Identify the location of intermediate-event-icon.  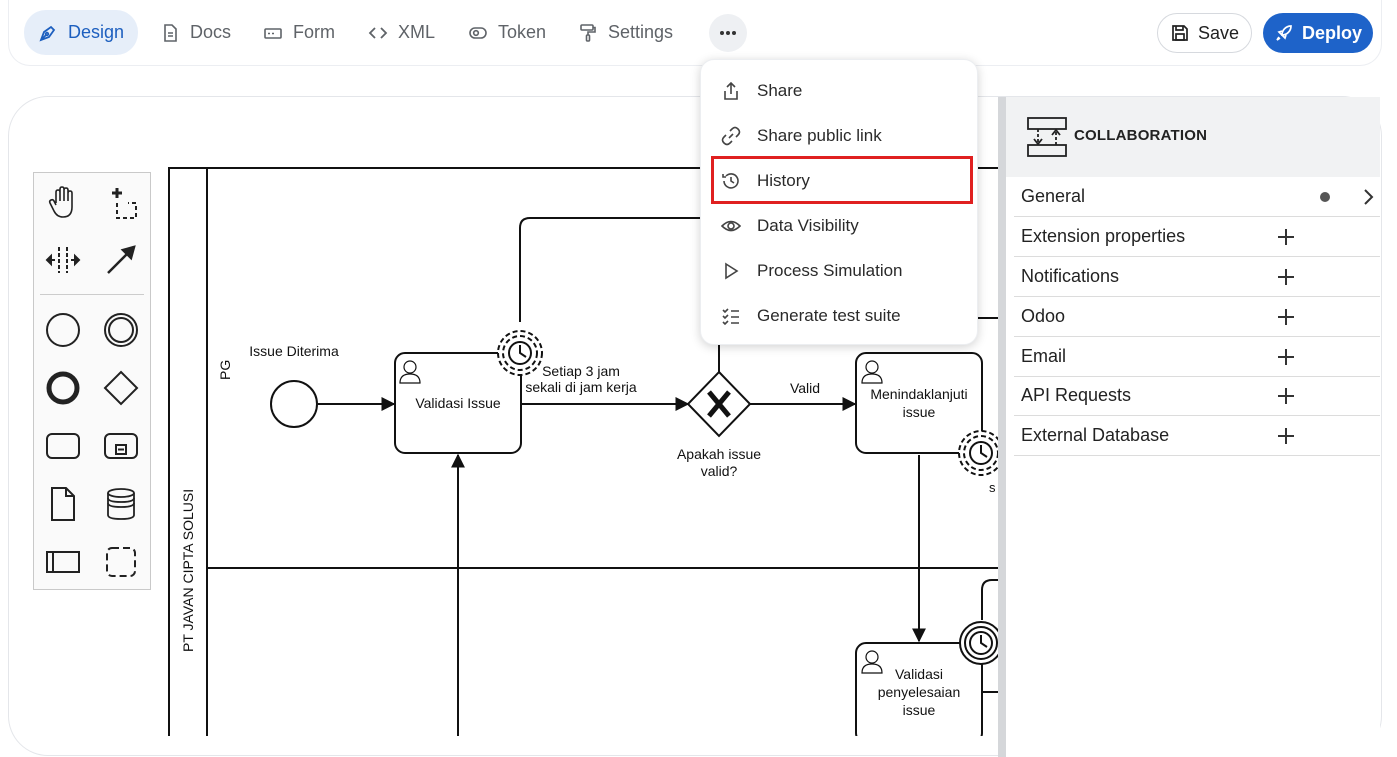
(121, 330).